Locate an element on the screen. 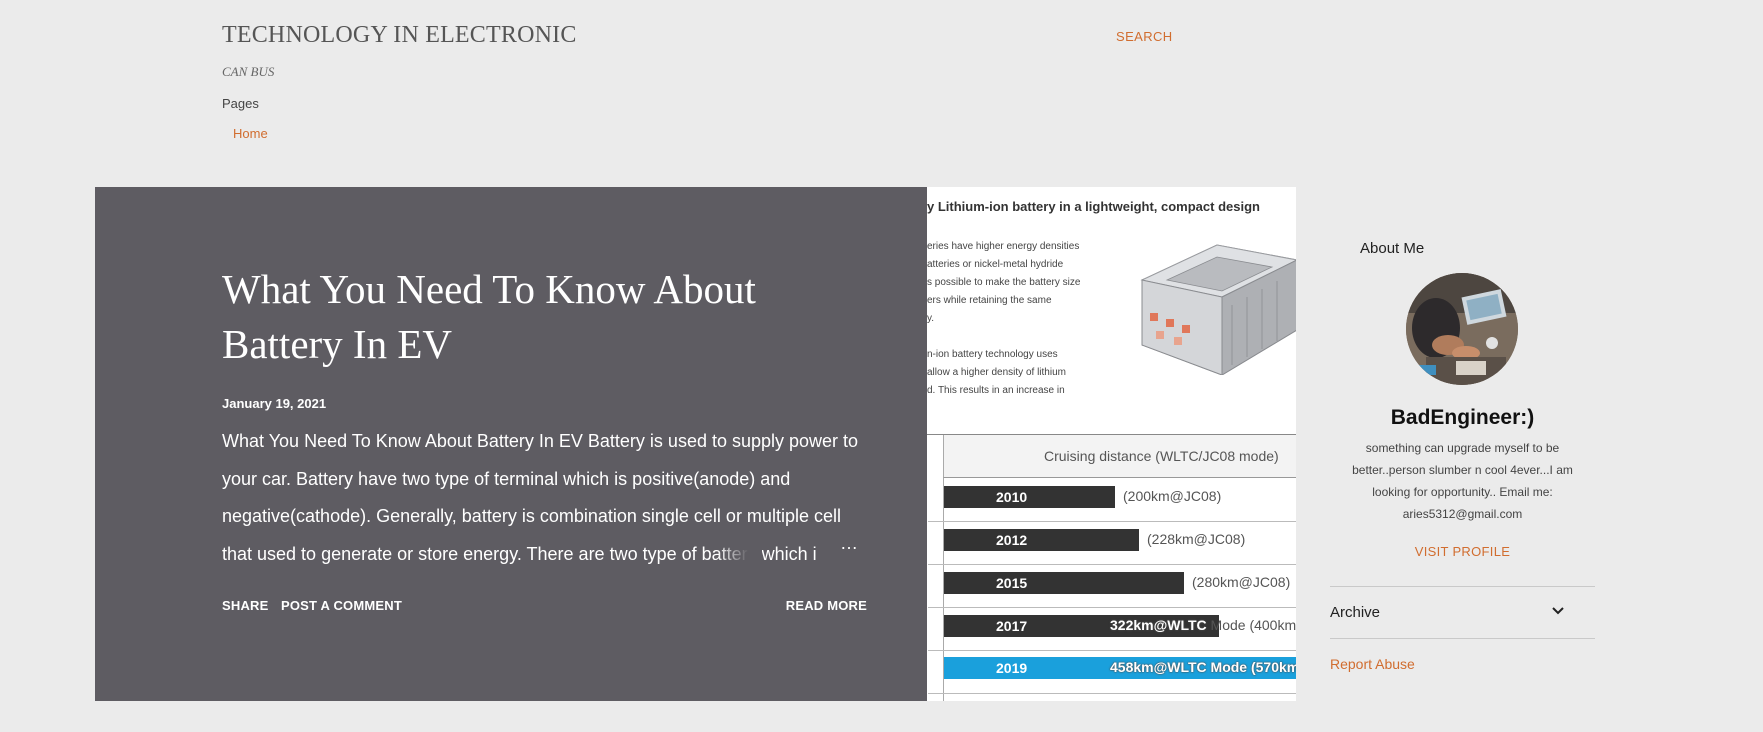  chart-header: Cruising distance (WLTC/JC08 mode) is located at coordinates (1119, 456).